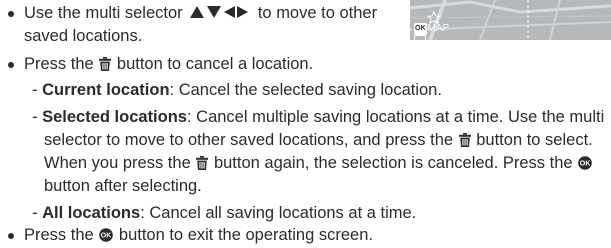 The height and width of the screenshot is (248, 611). I want to click on map-ok-label: OK MAP, so click(432, 31).